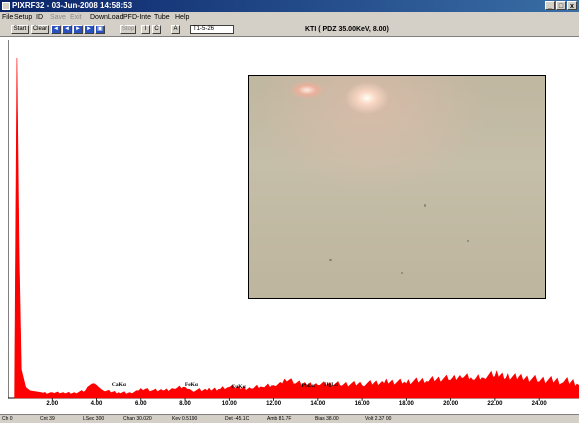 The height and width of the screenshot is (423, 579). I want to click on menu-id: ID, so click(39, 17).